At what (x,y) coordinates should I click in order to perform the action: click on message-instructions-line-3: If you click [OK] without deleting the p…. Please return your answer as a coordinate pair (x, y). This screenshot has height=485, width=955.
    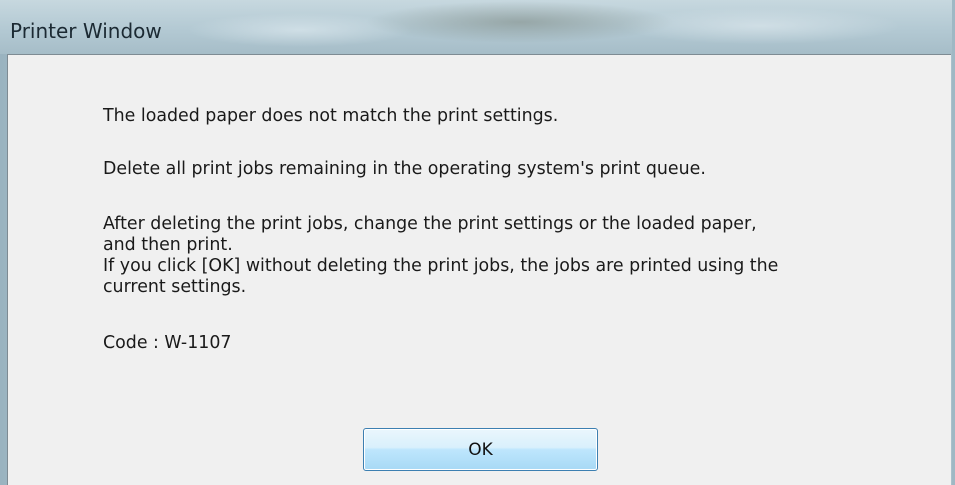
    Looking at the image, I should click on (441, 266).